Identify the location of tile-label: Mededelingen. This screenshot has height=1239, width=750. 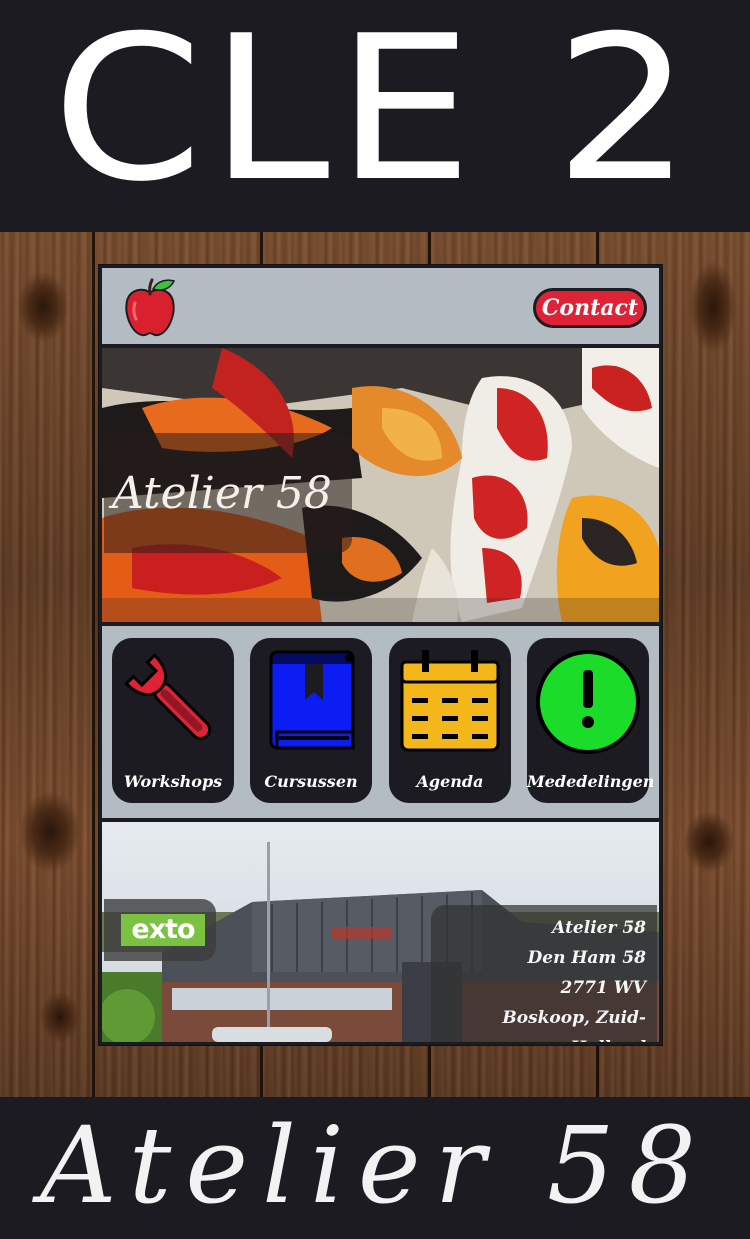
(591, 781).